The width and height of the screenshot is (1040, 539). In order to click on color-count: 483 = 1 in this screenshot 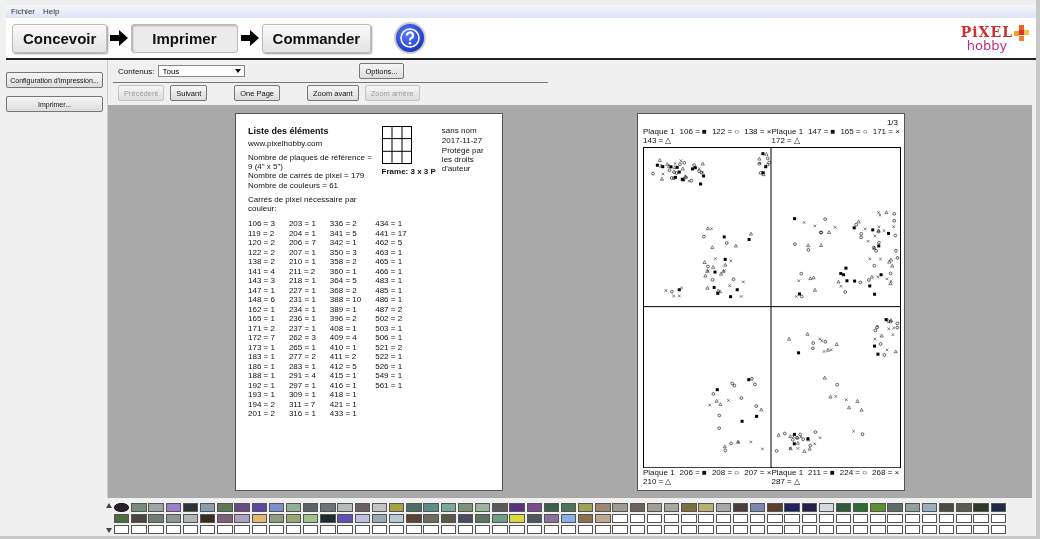, I will do `click(389, 281)`.